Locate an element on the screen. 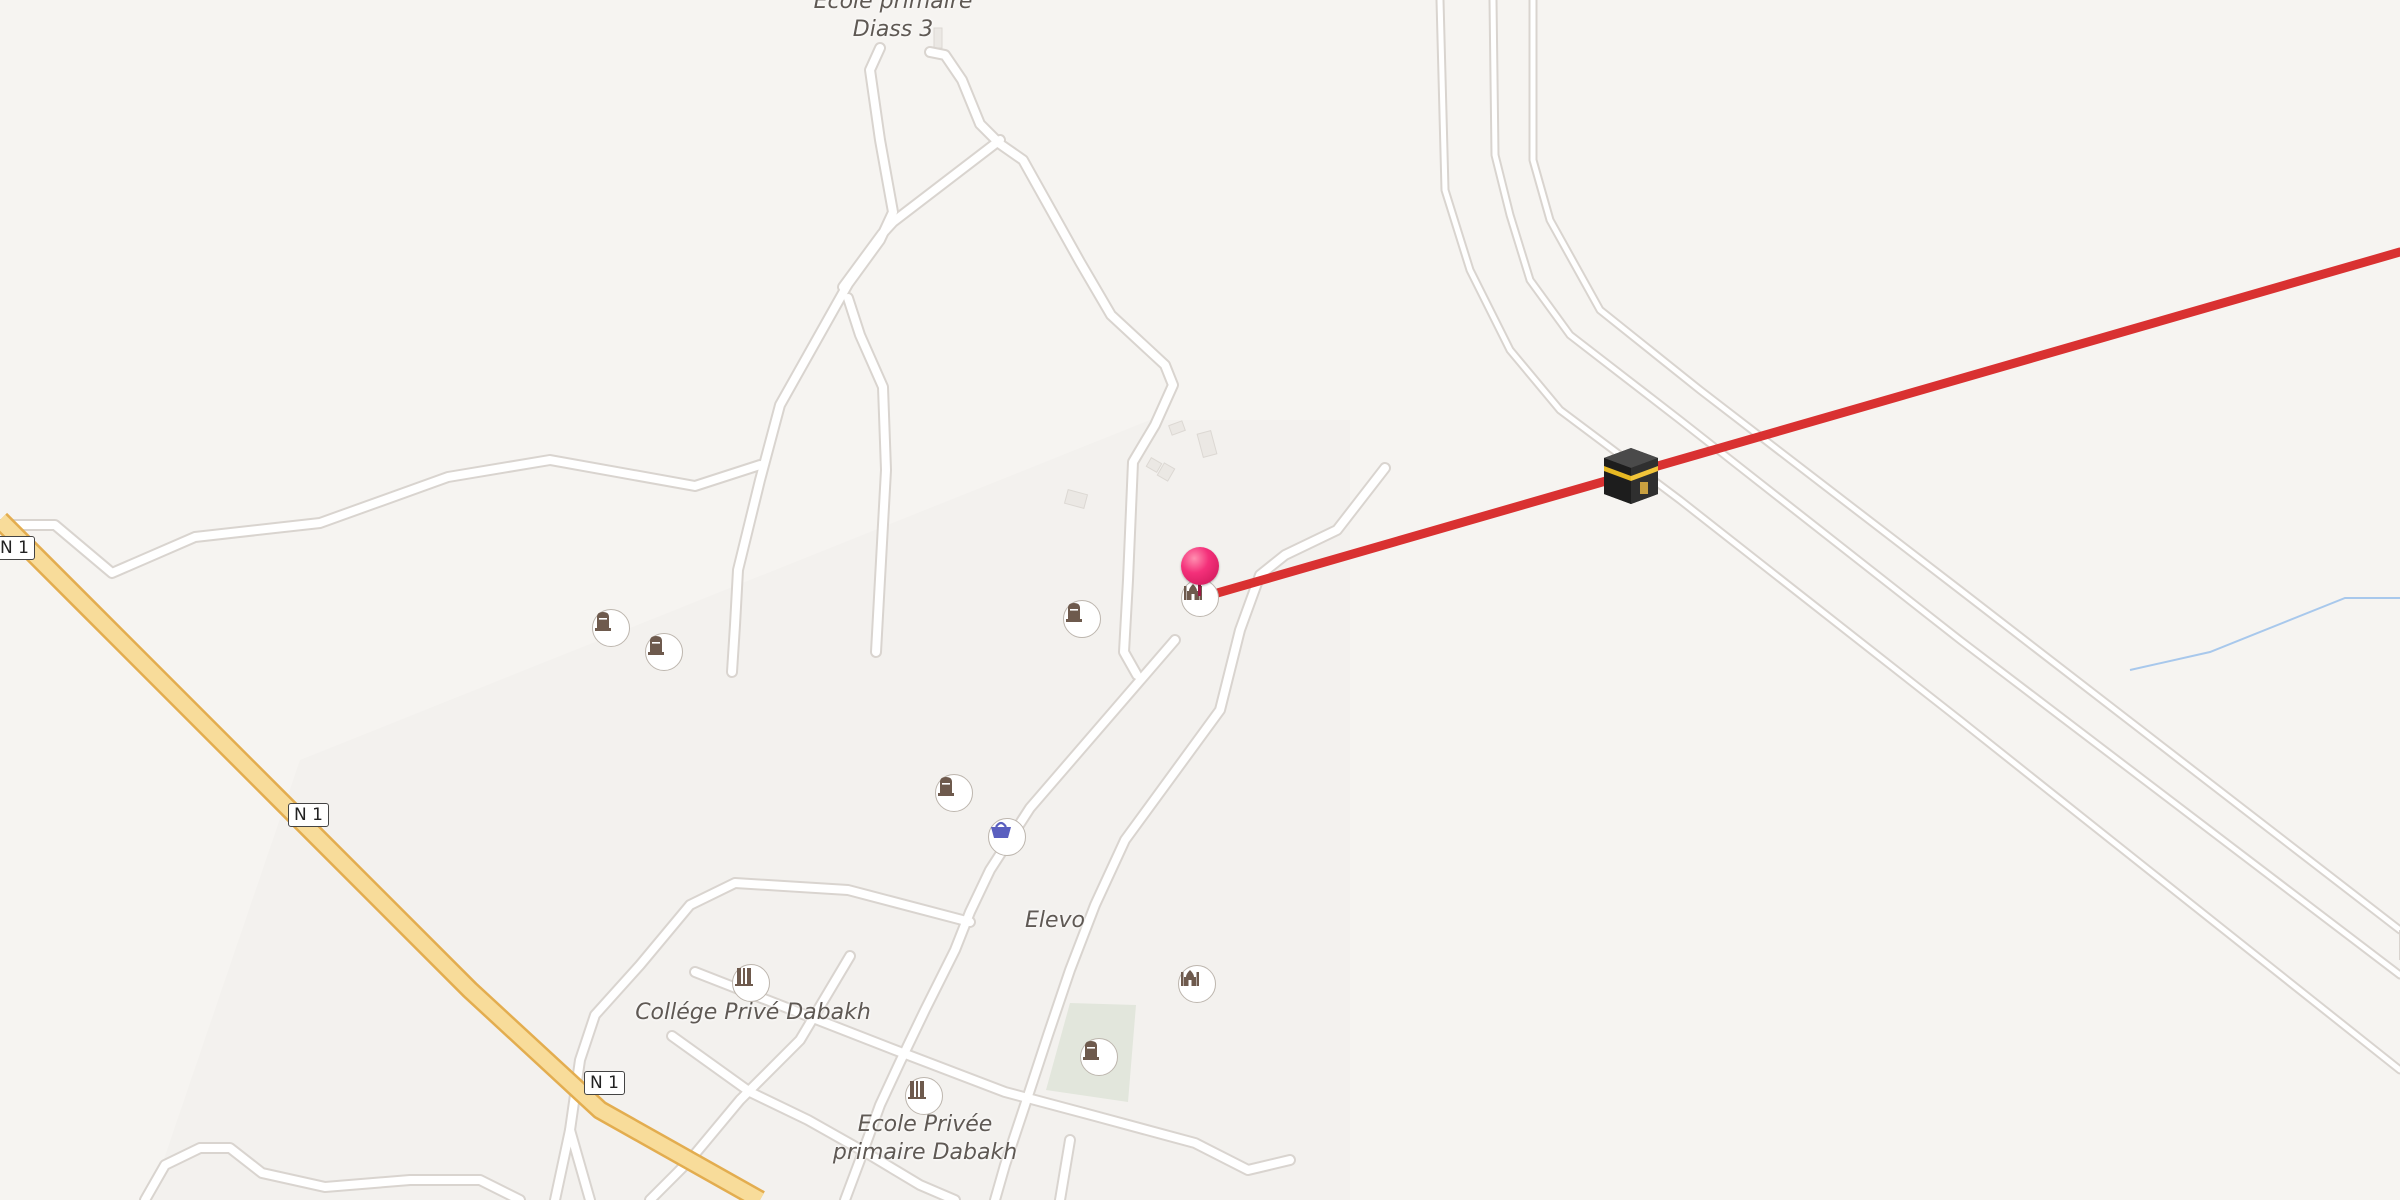  place-label-elevo: Elevo is located at coordinates (1055, 921).